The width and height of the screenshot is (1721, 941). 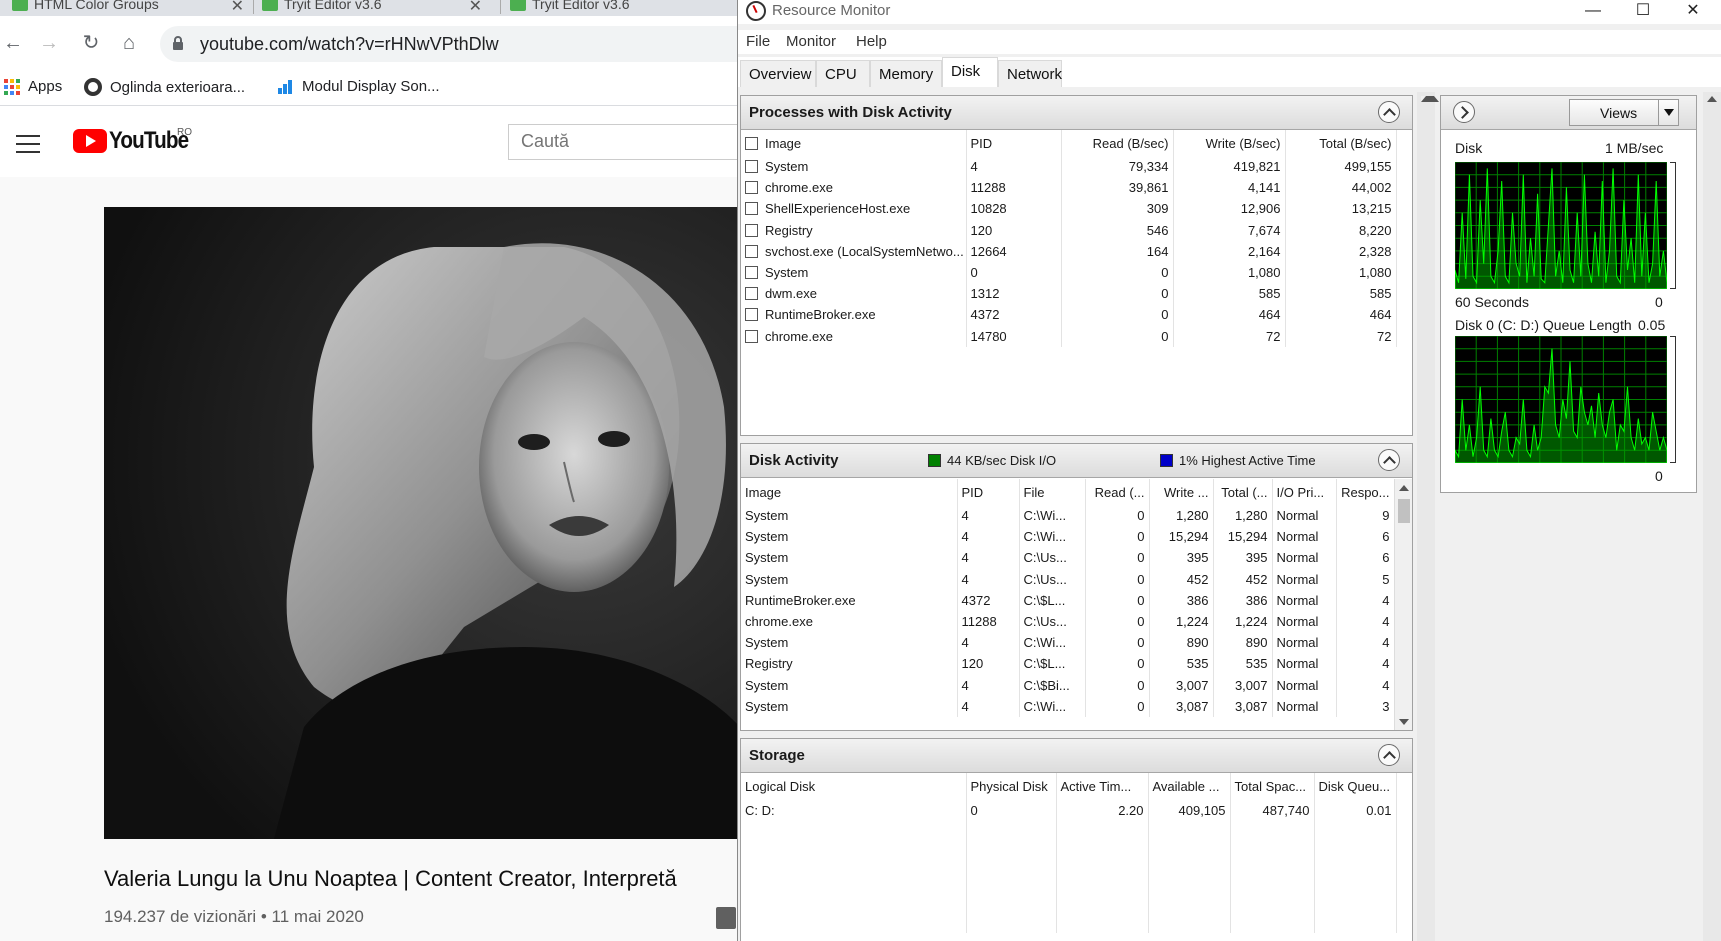 I want to click on scroll-thumb, so click(x=1404, y=511).